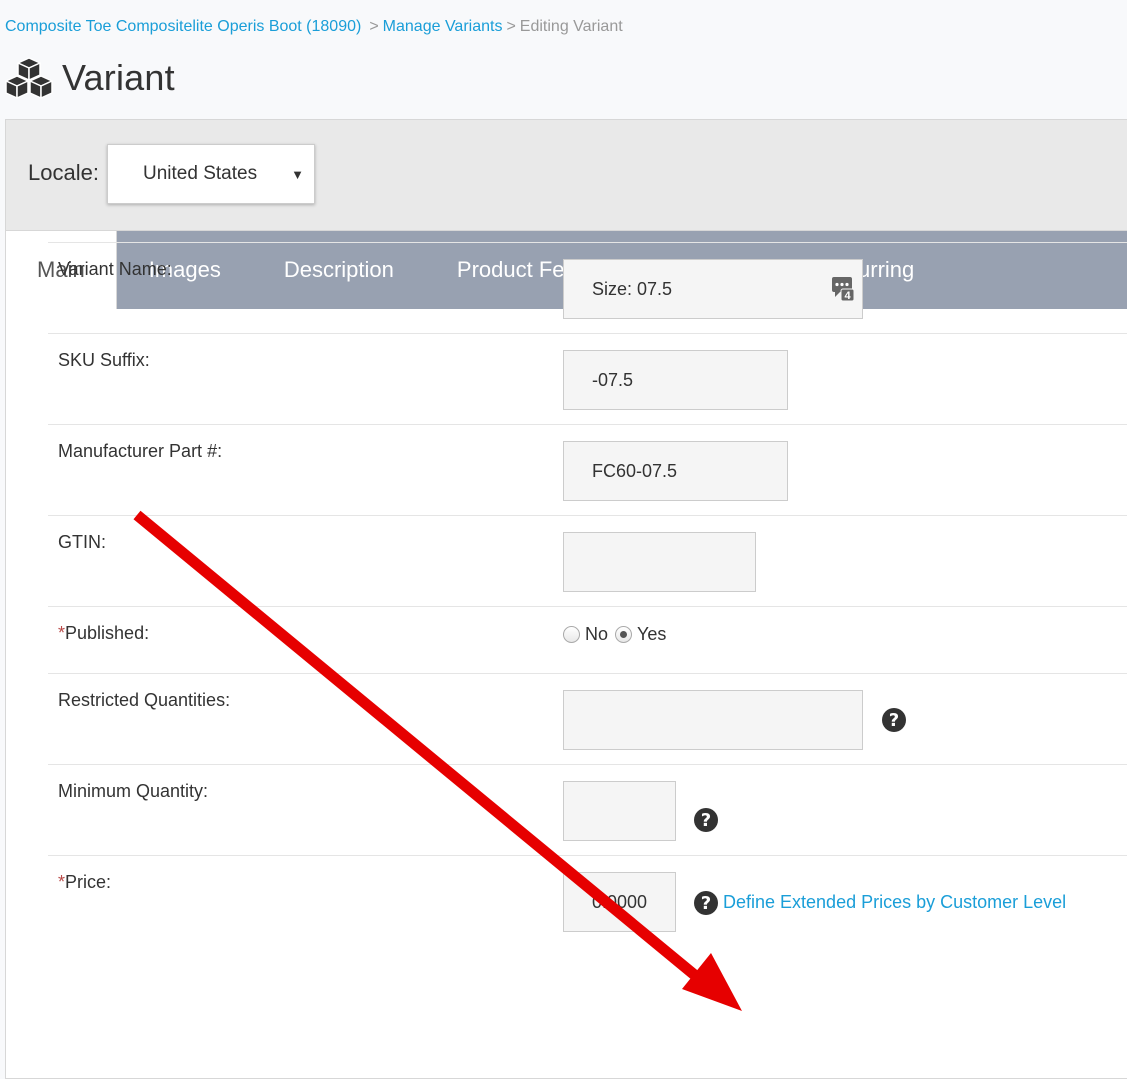 The width and height of the screenshot is (1127, 1079). I want to click on minimum-quantity-label: Minimum Quantity:, so click(133, 791).